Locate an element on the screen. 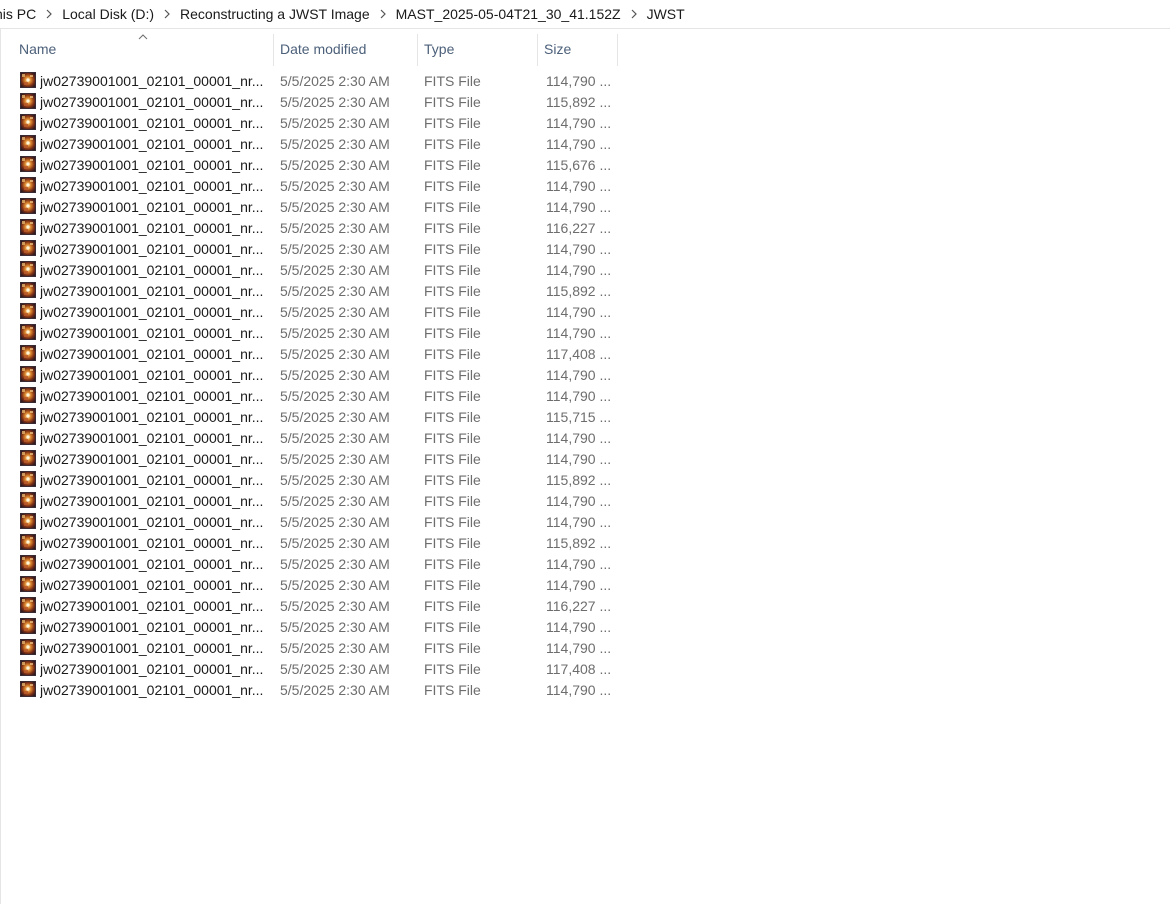 This screenshot has width=1170, height=904. breadcrumb-this-pc: his PC is located at coordinates (19, 14).